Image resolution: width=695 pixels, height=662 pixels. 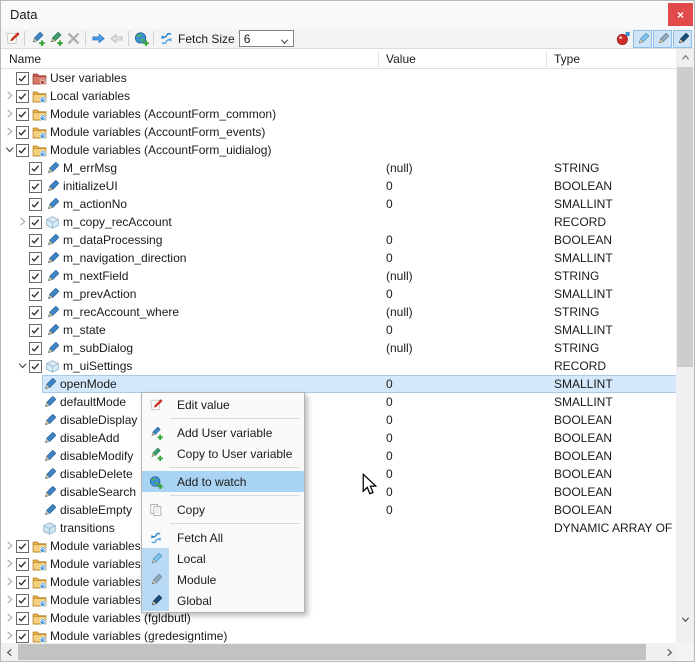 What do you see at coordinates (685, 57) in the screenshot?
I see `scroll-up-icon` at bounding box center [685, 57].